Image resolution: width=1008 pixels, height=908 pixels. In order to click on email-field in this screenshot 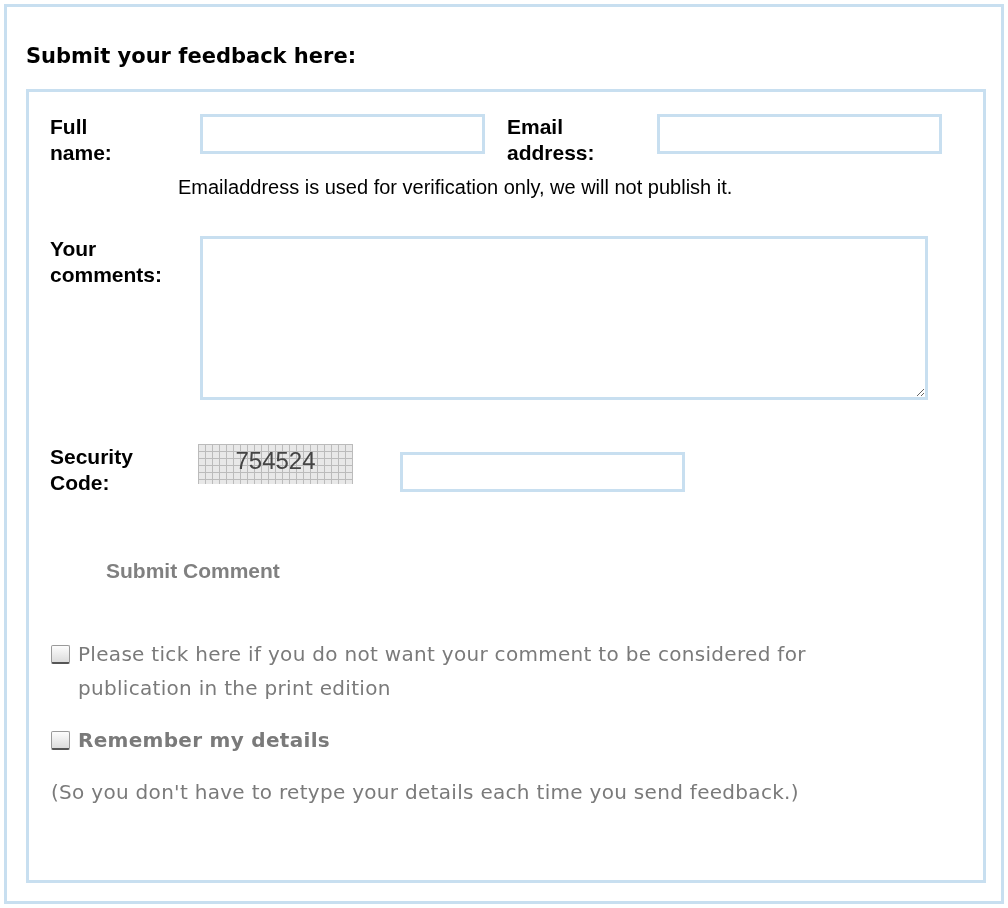, I will do `click(799, 134)`.